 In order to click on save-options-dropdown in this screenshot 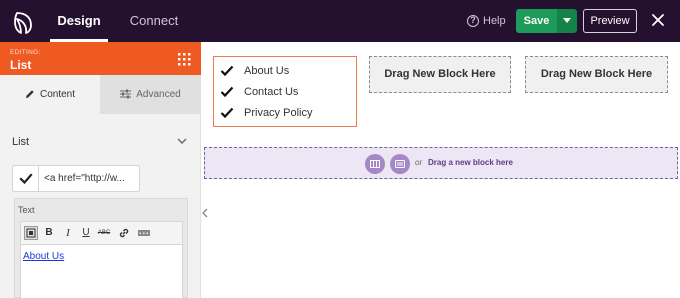, I will do `click(567, 21)`.